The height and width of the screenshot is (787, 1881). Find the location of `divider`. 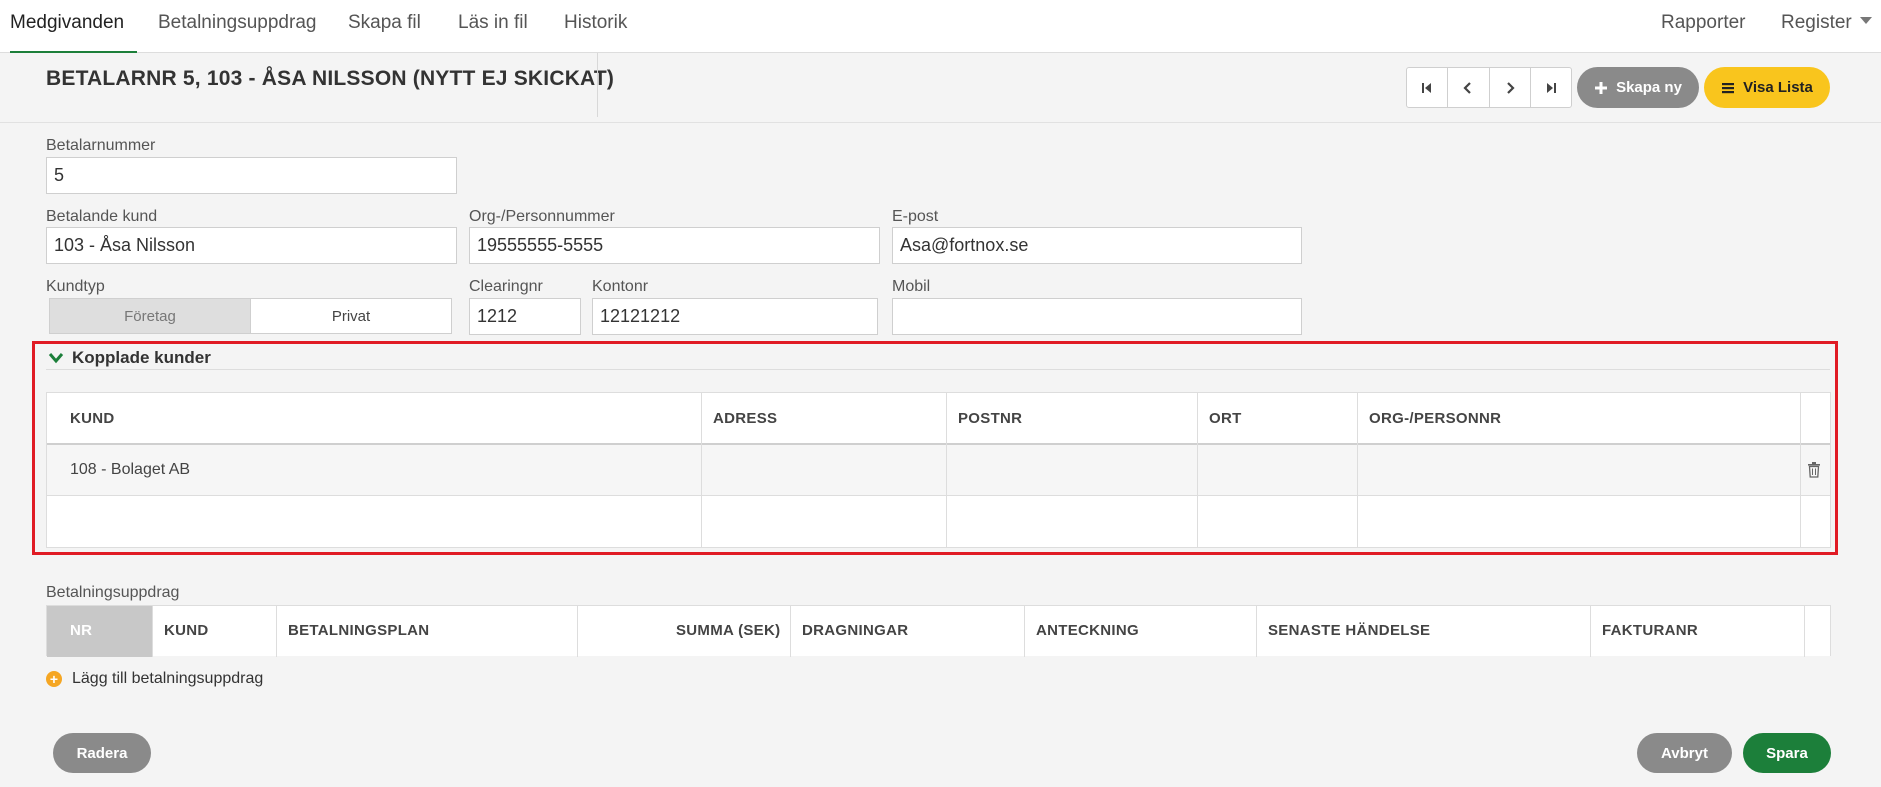

divider is located at coordinates (597, 85).